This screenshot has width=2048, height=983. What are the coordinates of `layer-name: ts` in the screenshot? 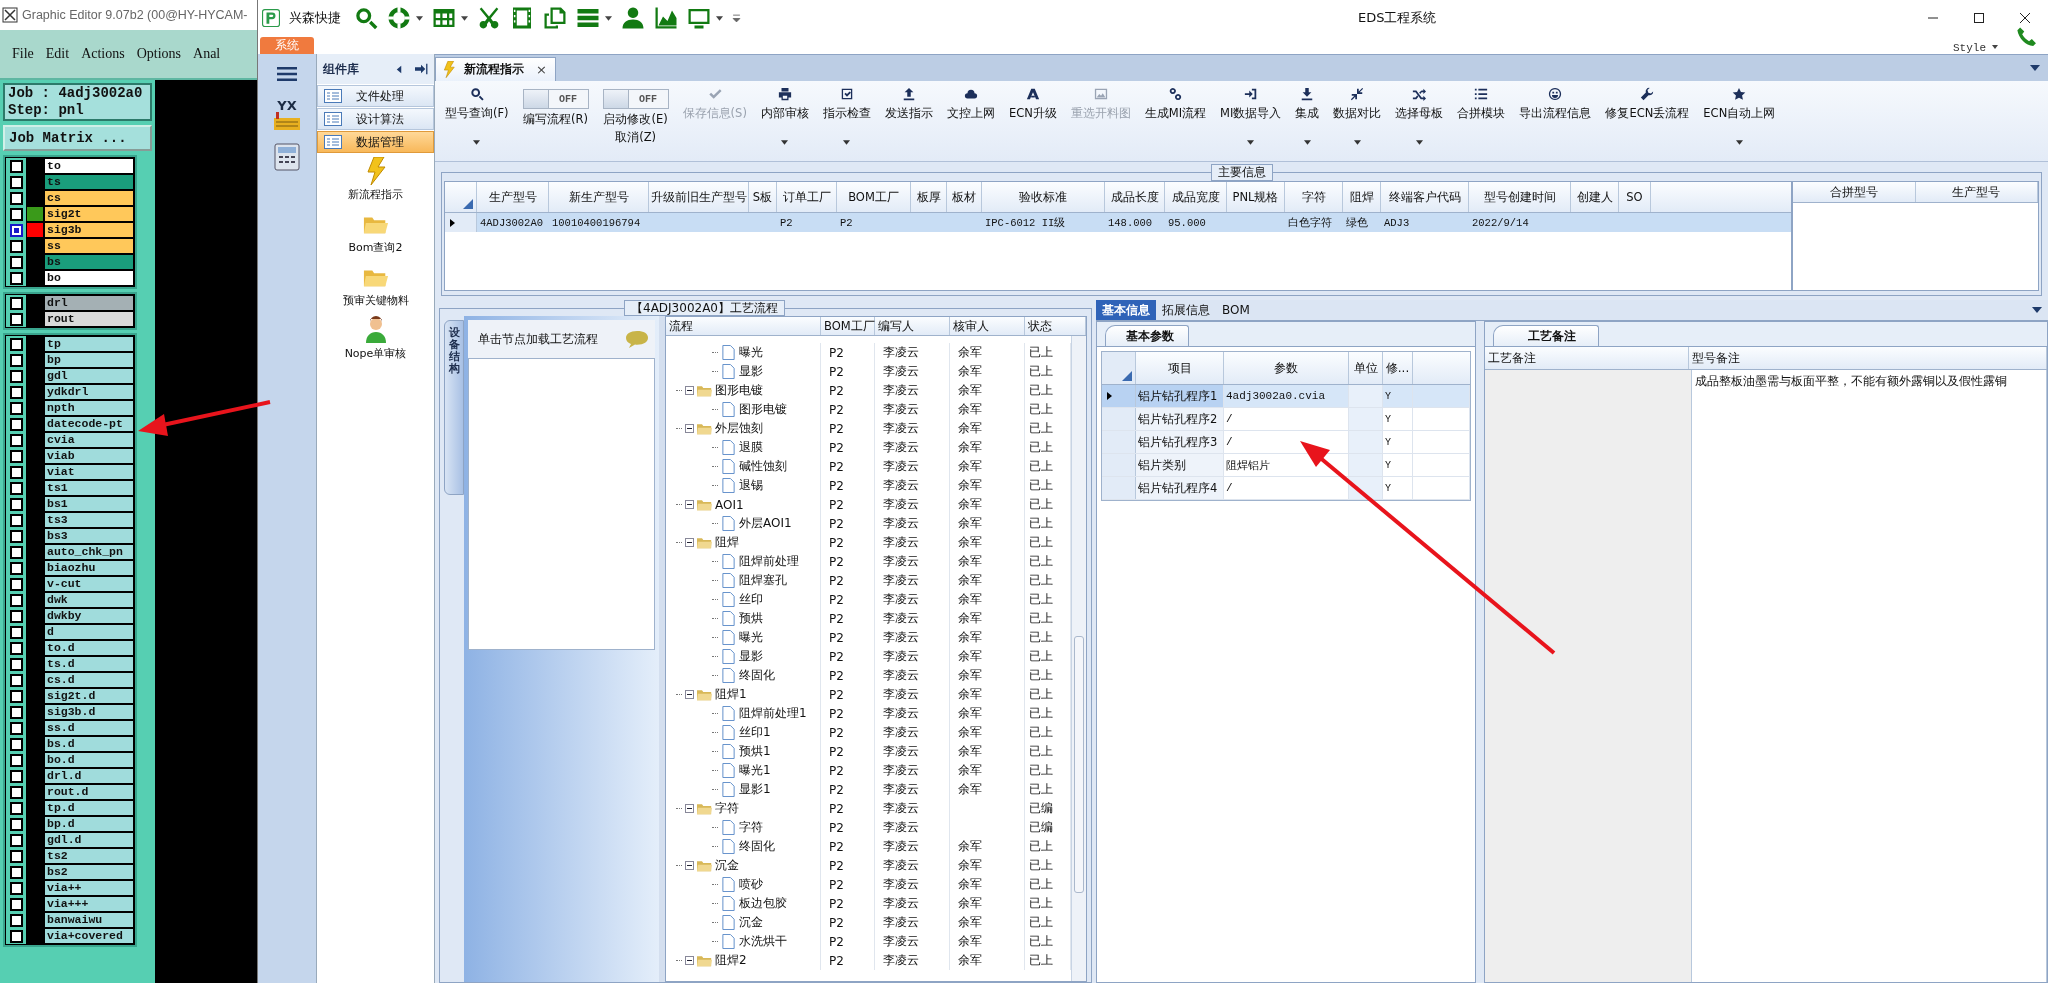 It's located at (89, 182).